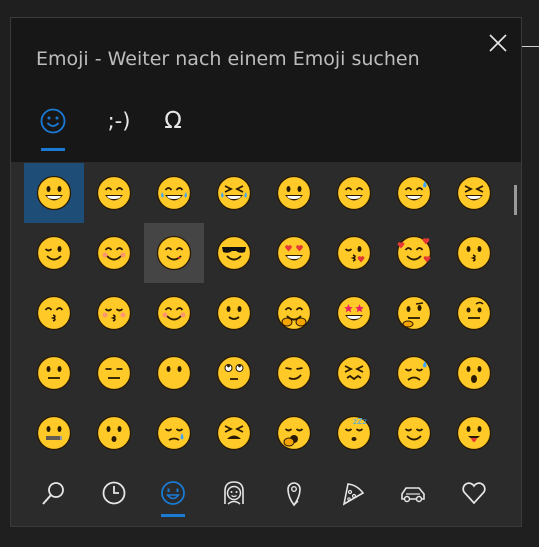  I want to click on emoji-star-struck, so click(354, 313).